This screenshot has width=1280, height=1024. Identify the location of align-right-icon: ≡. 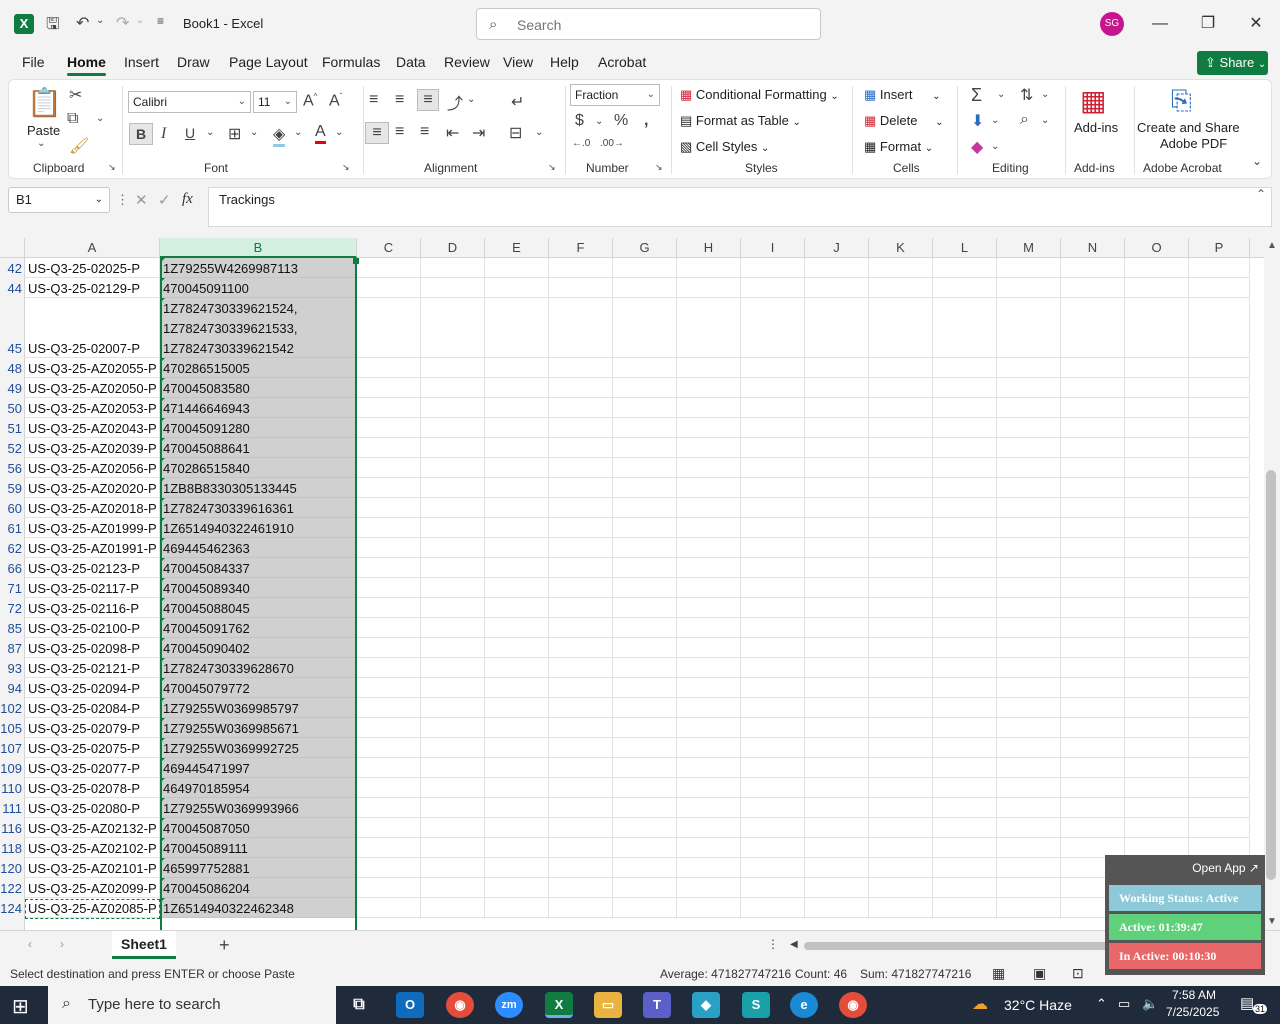
(424, 132).